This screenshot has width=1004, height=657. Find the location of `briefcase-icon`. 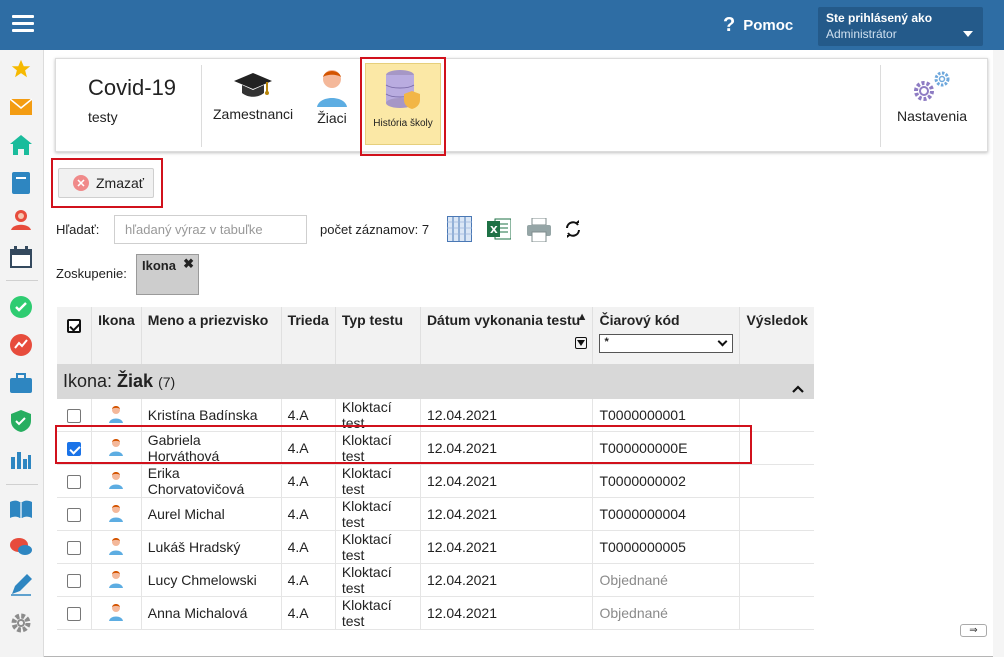

briefcase-icon is located at coordinates (21, 383).